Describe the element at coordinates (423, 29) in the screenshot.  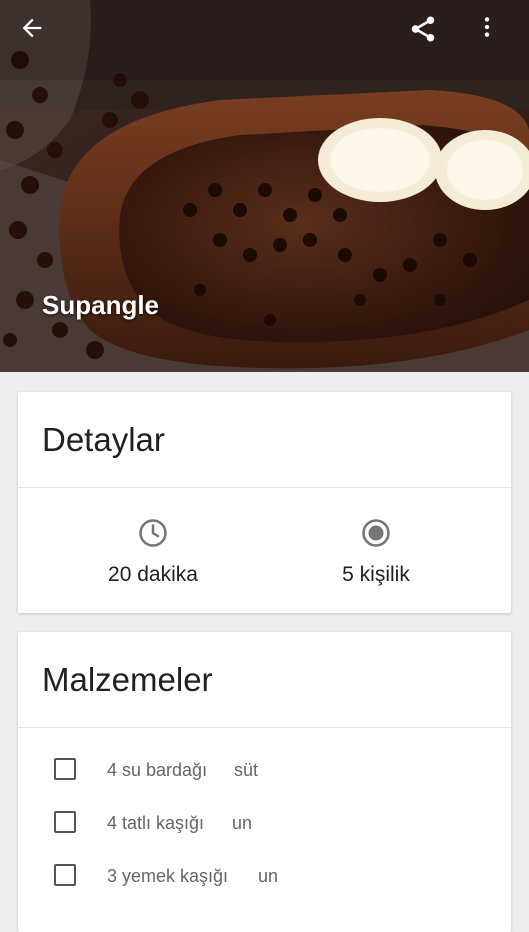
I see `share-icon` at that location.